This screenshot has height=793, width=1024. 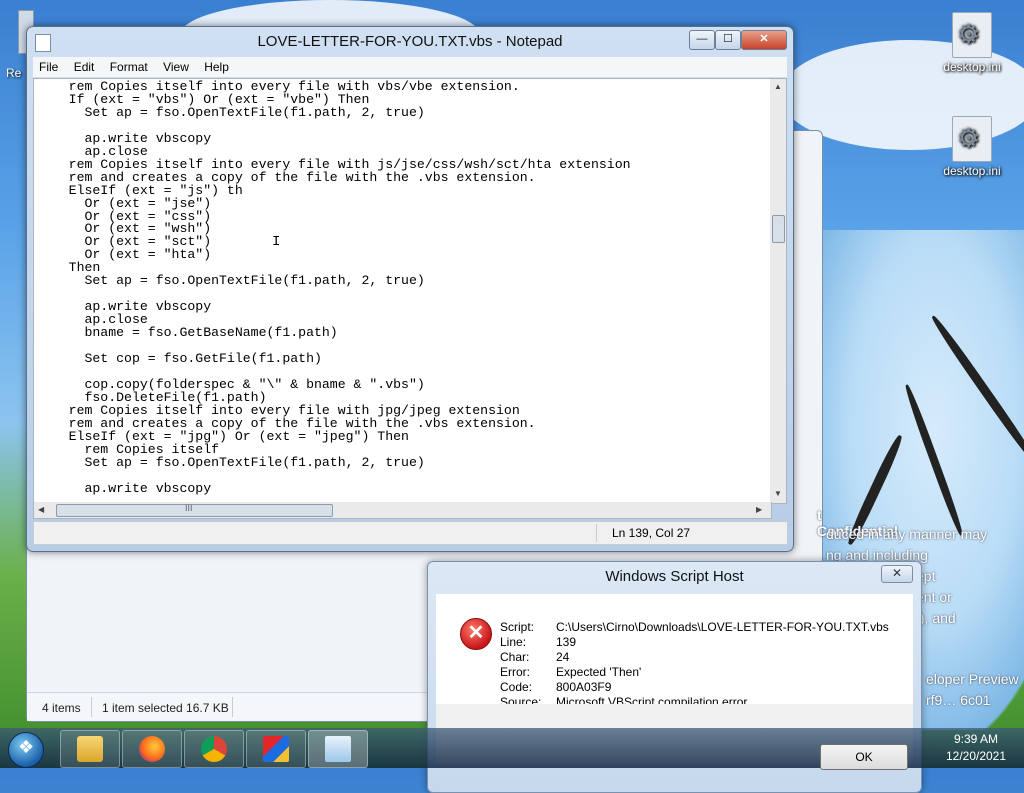 I want to click on vertical-scrollbar: ▲ ▼, so click(x=778, y=291).